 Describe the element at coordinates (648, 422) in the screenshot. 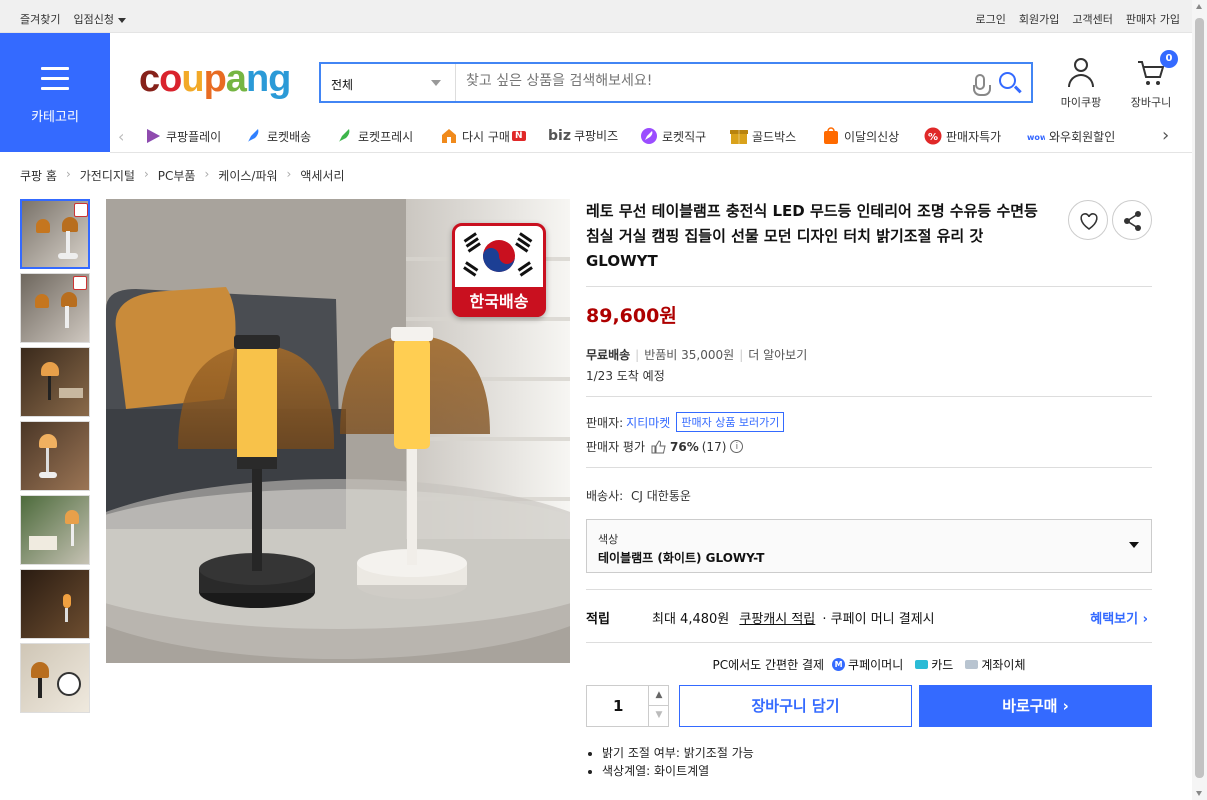

I see `seller-name-link: 지티마켓` at that location.